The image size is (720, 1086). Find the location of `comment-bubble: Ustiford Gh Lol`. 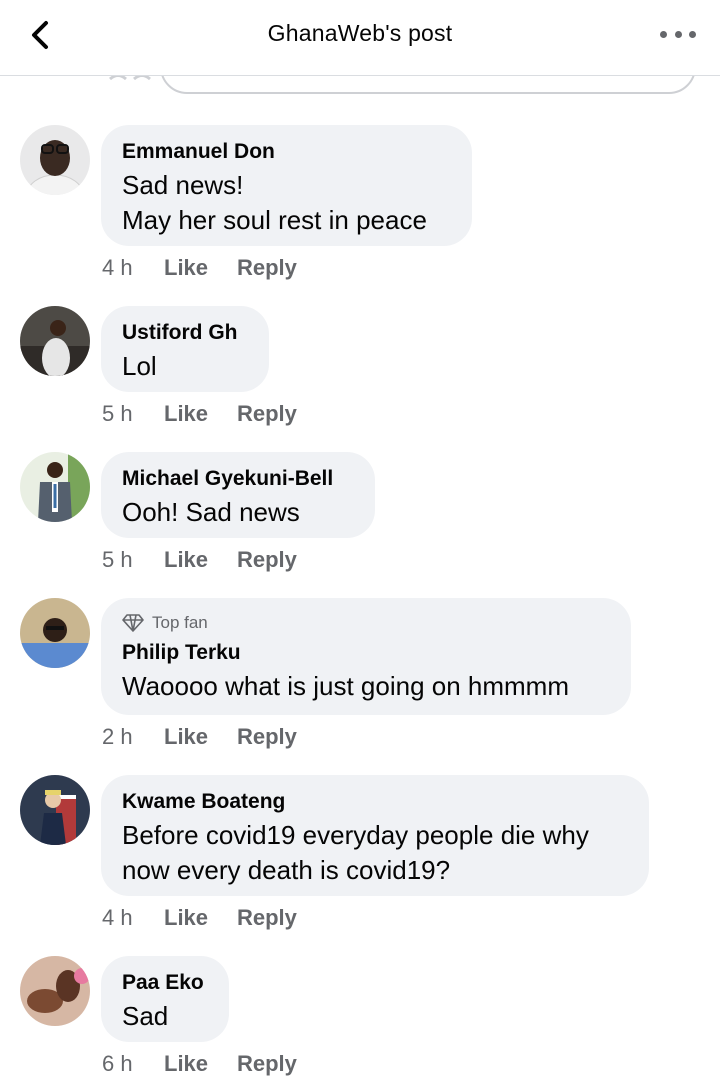

comment-bubble: Ustiford Gh Lol is located at coordinates (185, 349).